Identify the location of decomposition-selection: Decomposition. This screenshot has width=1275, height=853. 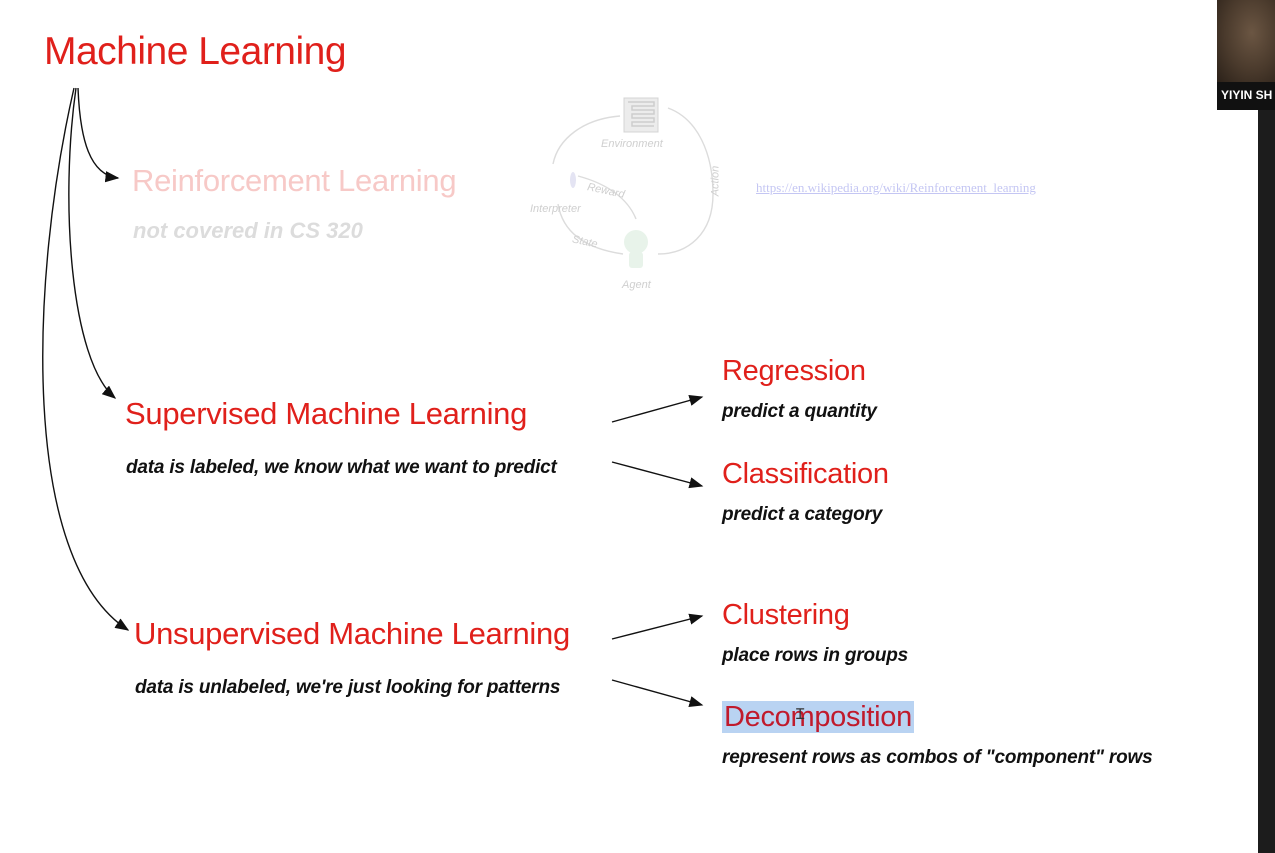
(818, 717).